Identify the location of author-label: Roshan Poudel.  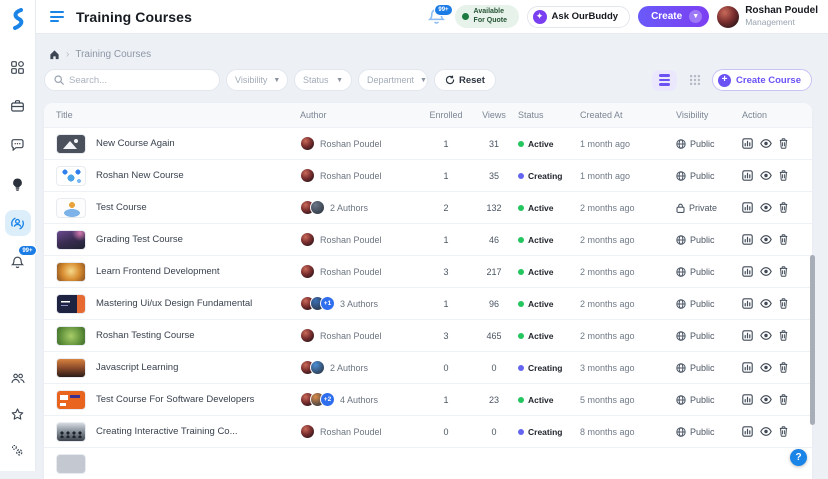
(351, 431).